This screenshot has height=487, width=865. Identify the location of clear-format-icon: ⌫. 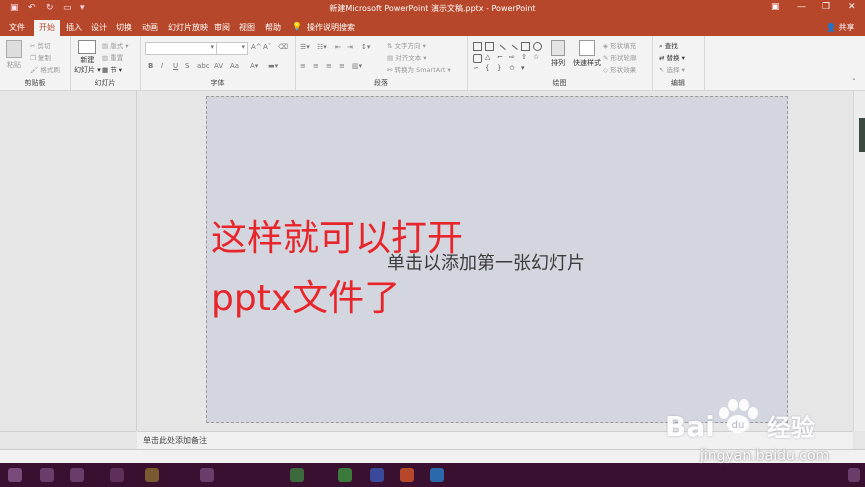
(283, 47).